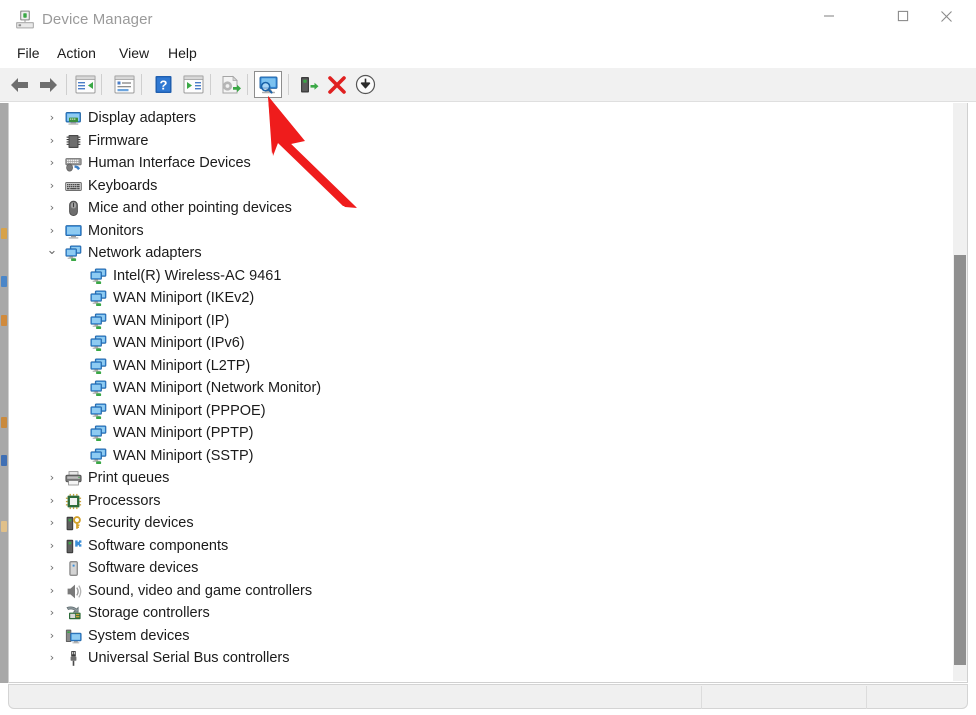 The width and height of the screenshot is (976, 715). I want to click on tree-item-label: Display adapters, so click(142, 118).